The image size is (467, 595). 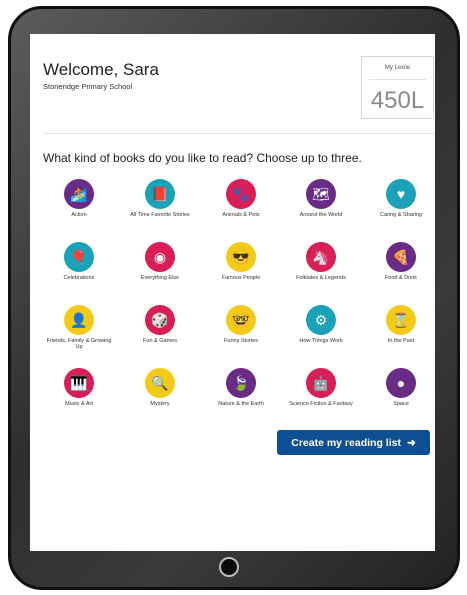 What do you see at coordinates (401, 215) in the screenshot?
I see `genre-label: Caring & Sharing` at bounding box center [401, 215].